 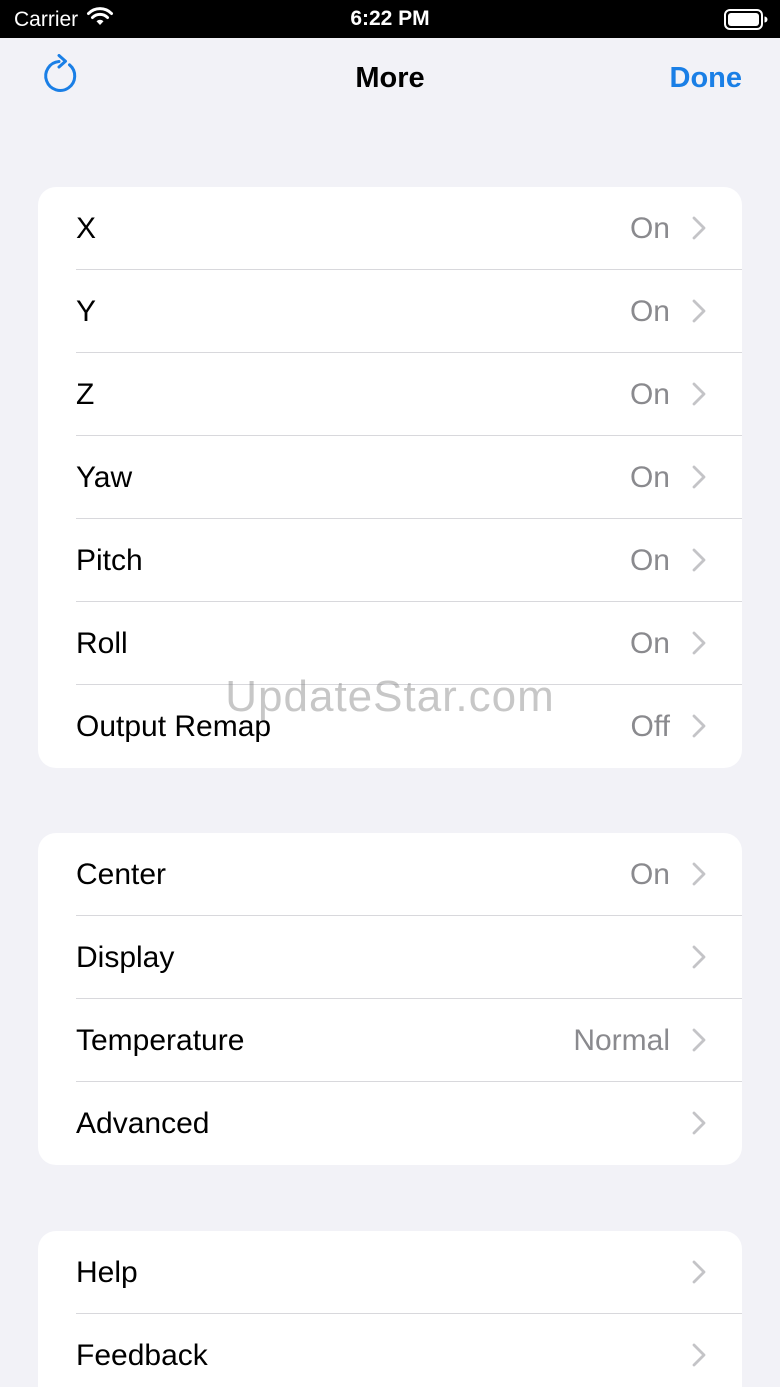 What do you see at coordinates (390, 957) in the screenshot?
I see `row-display: Display` at bounding box center [390, 957].